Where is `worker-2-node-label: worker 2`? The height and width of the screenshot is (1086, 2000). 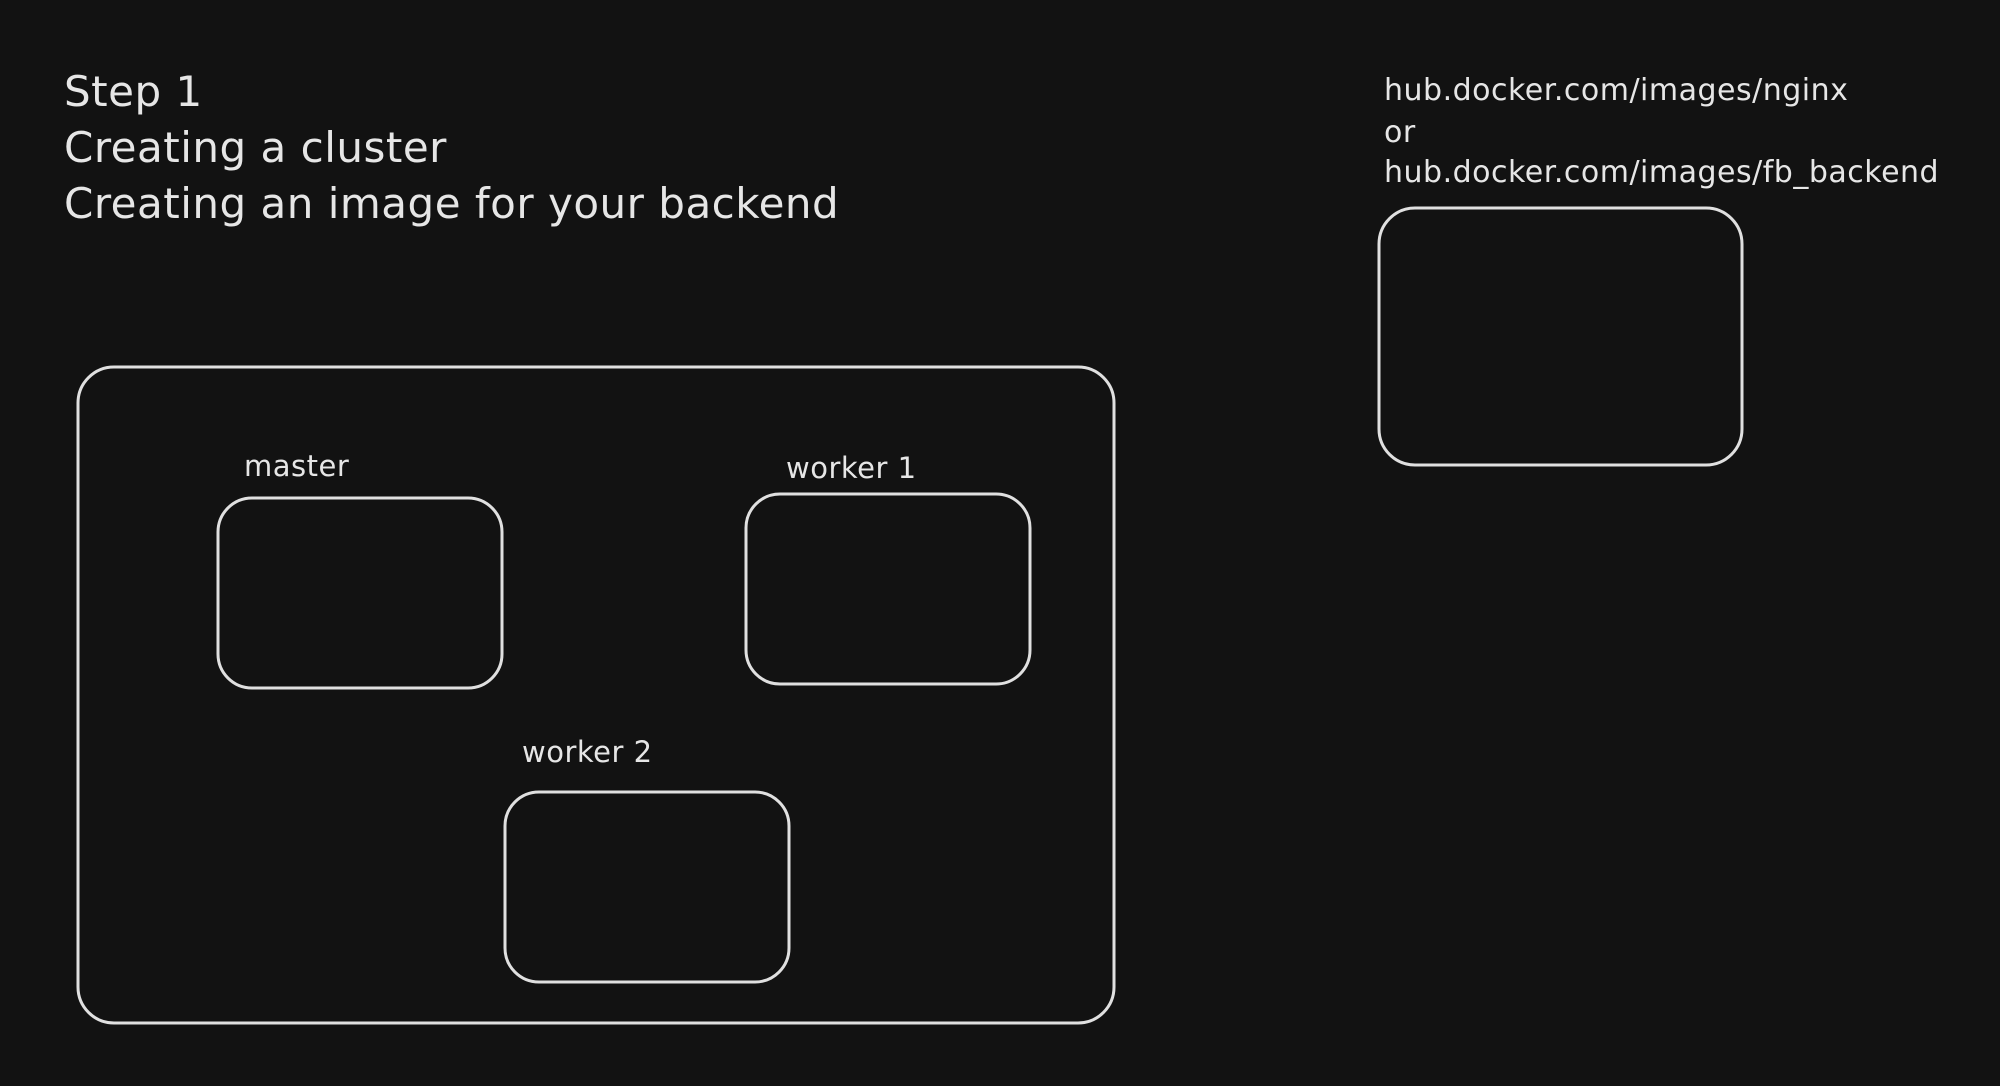
worker-2-node-label: worker 2 is located at coordinates (587, 752).